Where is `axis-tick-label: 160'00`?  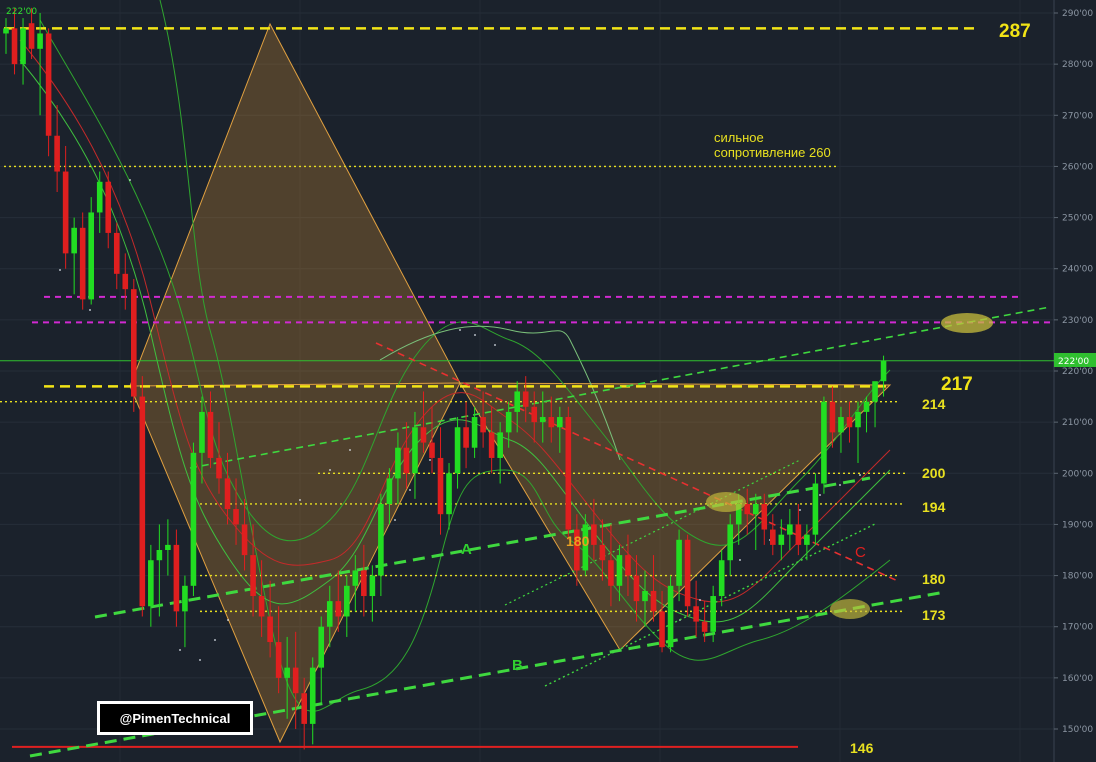
axis-tick-label: 160'00 is located at coordinates (1077, 679).